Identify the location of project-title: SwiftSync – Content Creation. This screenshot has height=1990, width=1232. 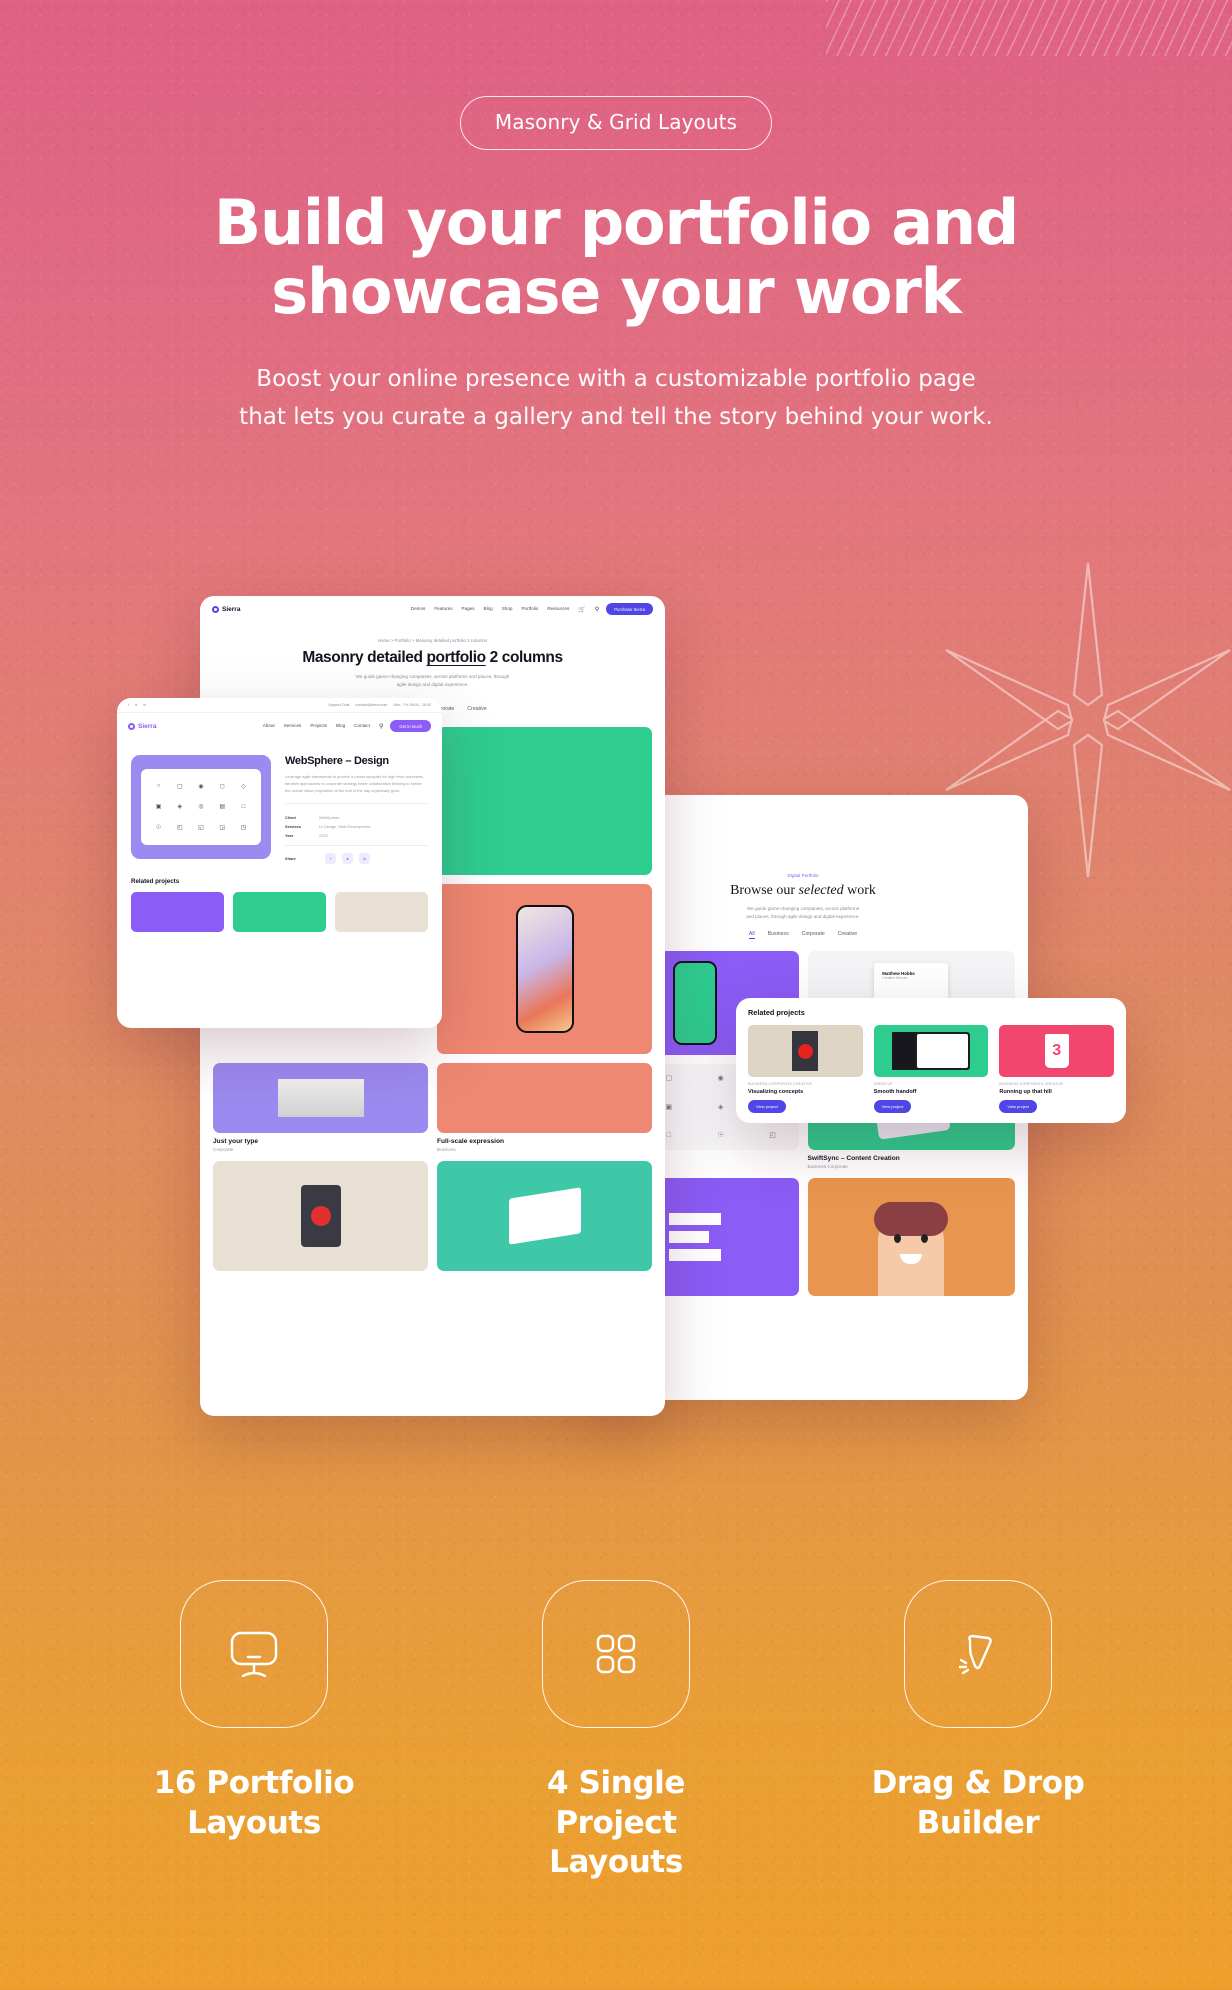
(912, 1158).